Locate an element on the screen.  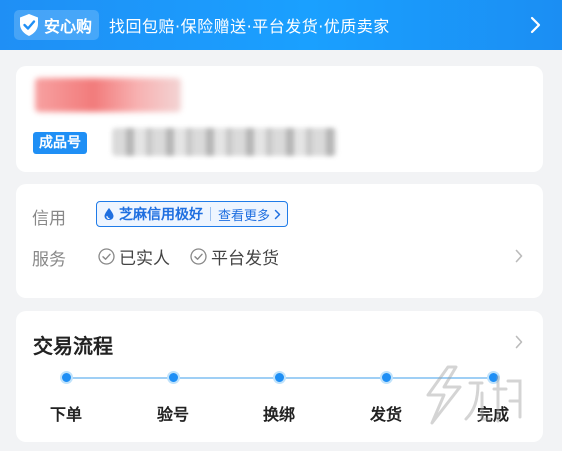
product-title-redacted is located at coordinates (108, 95).